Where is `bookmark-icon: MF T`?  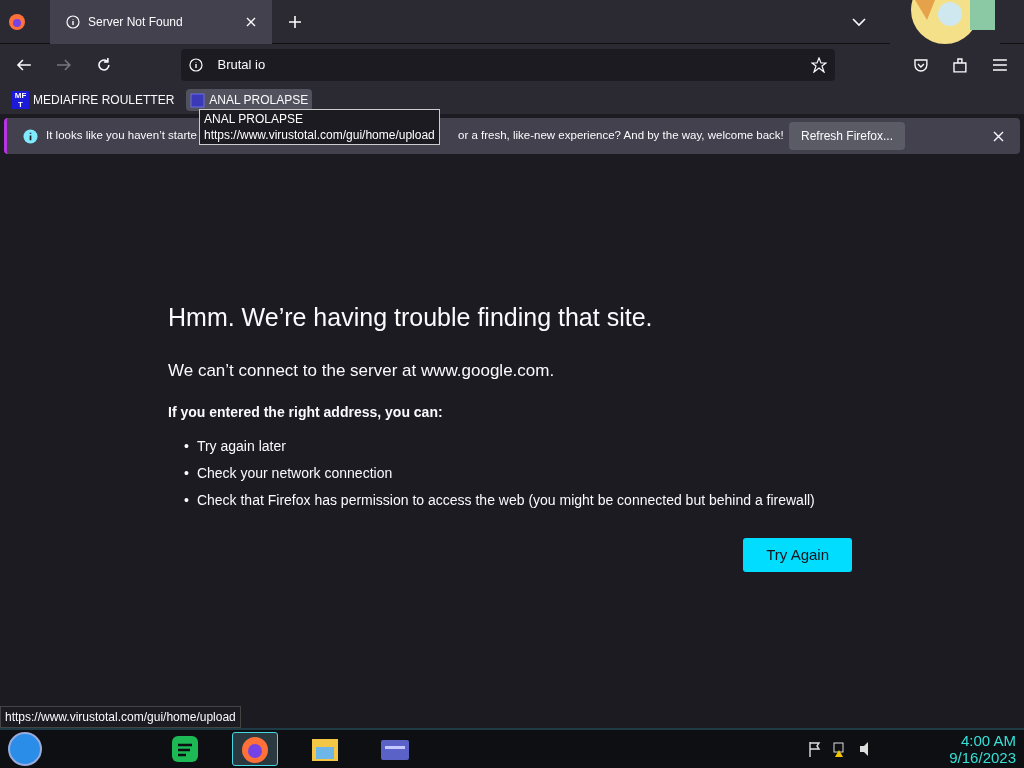 bookmark-icon: MF T is located at coordinates (20, 100).